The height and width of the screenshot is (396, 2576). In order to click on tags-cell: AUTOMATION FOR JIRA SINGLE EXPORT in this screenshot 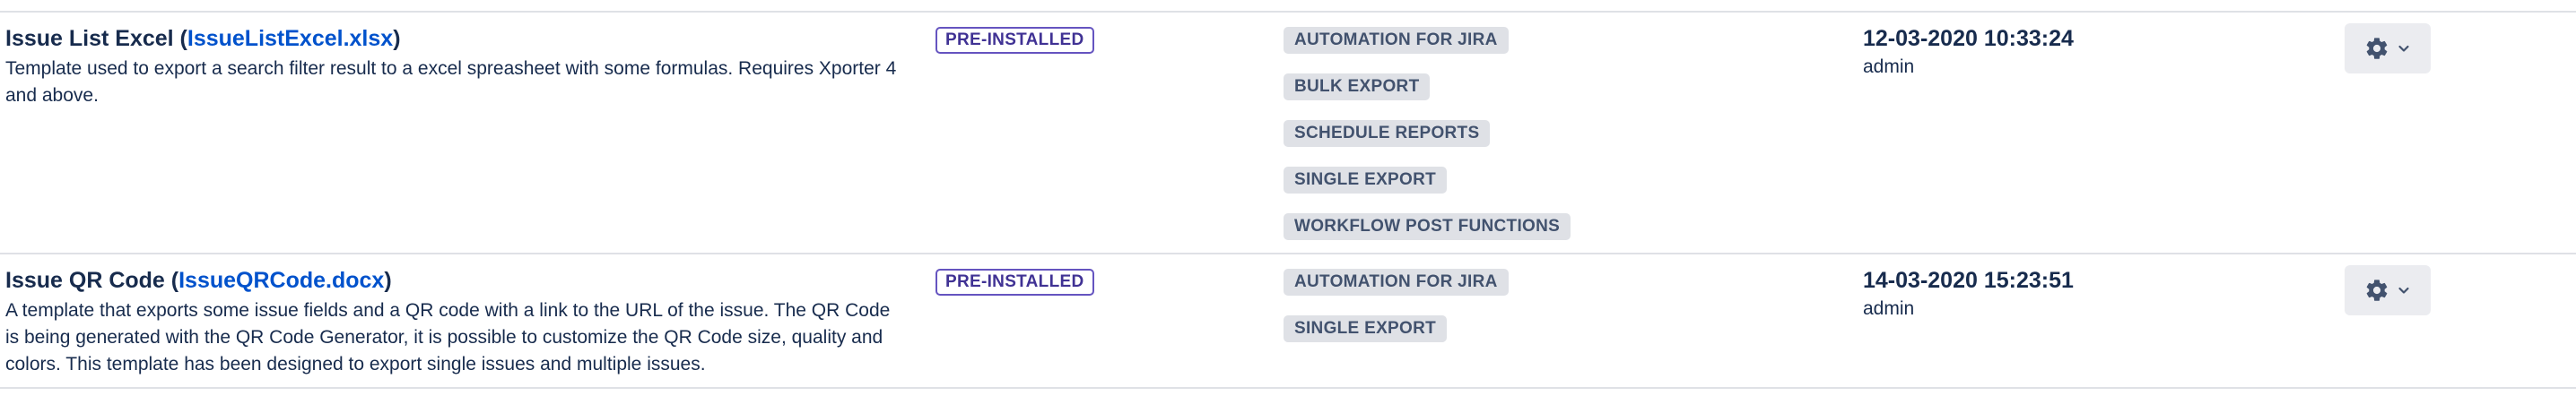, I will do `click(1396, 303)`.